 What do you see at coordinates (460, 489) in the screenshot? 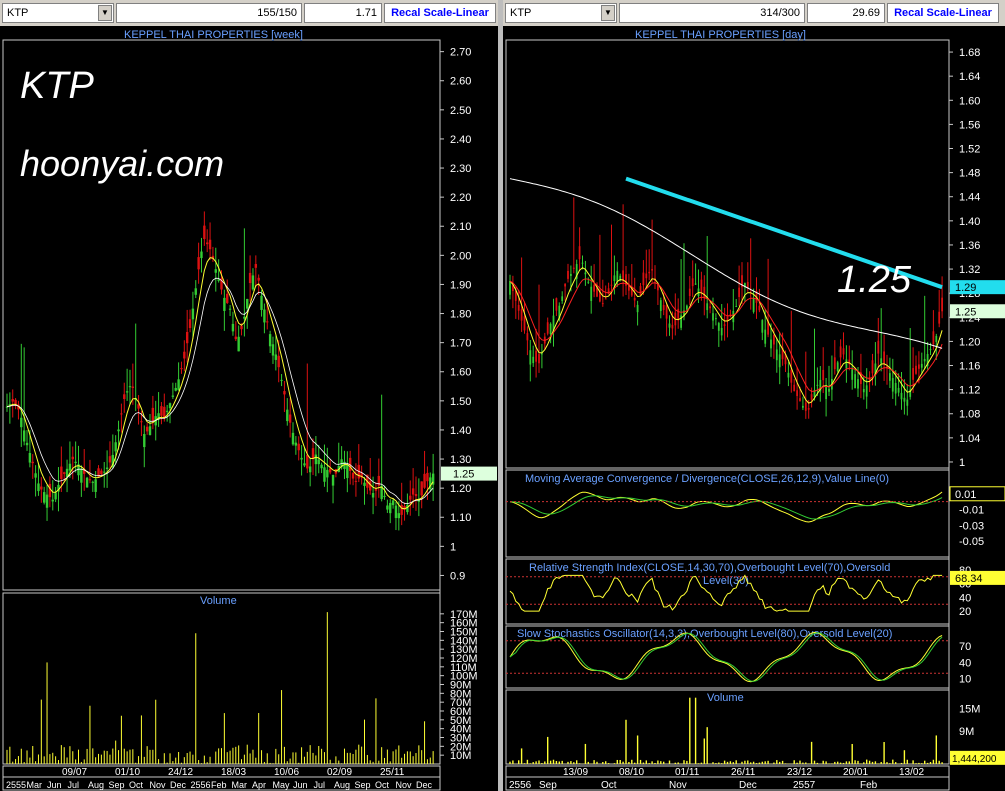
I see `weekly-y-tick-label: 1.20` at bounding box center [460, 489].